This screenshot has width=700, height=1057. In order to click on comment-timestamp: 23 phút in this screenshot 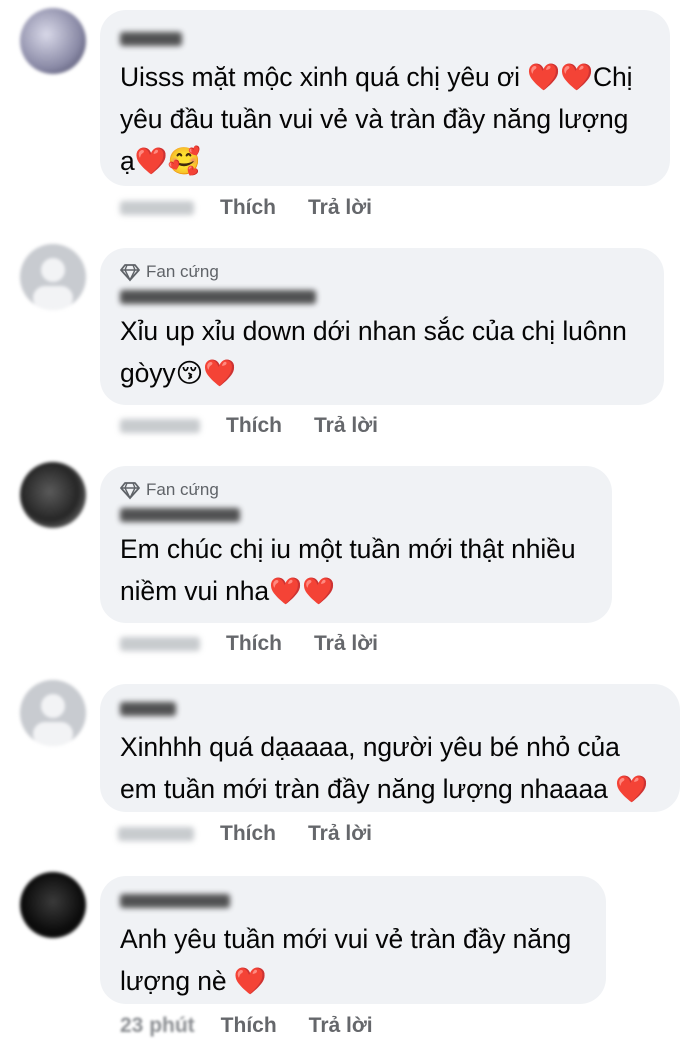, I will do `click(157, 1026)`.